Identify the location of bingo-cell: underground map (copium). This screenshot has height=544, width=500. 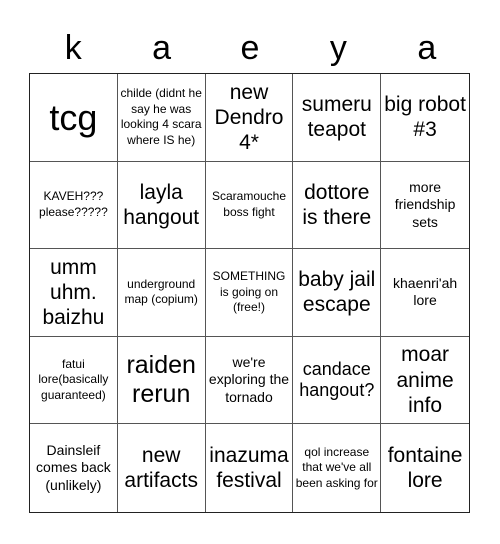
(161, 293).